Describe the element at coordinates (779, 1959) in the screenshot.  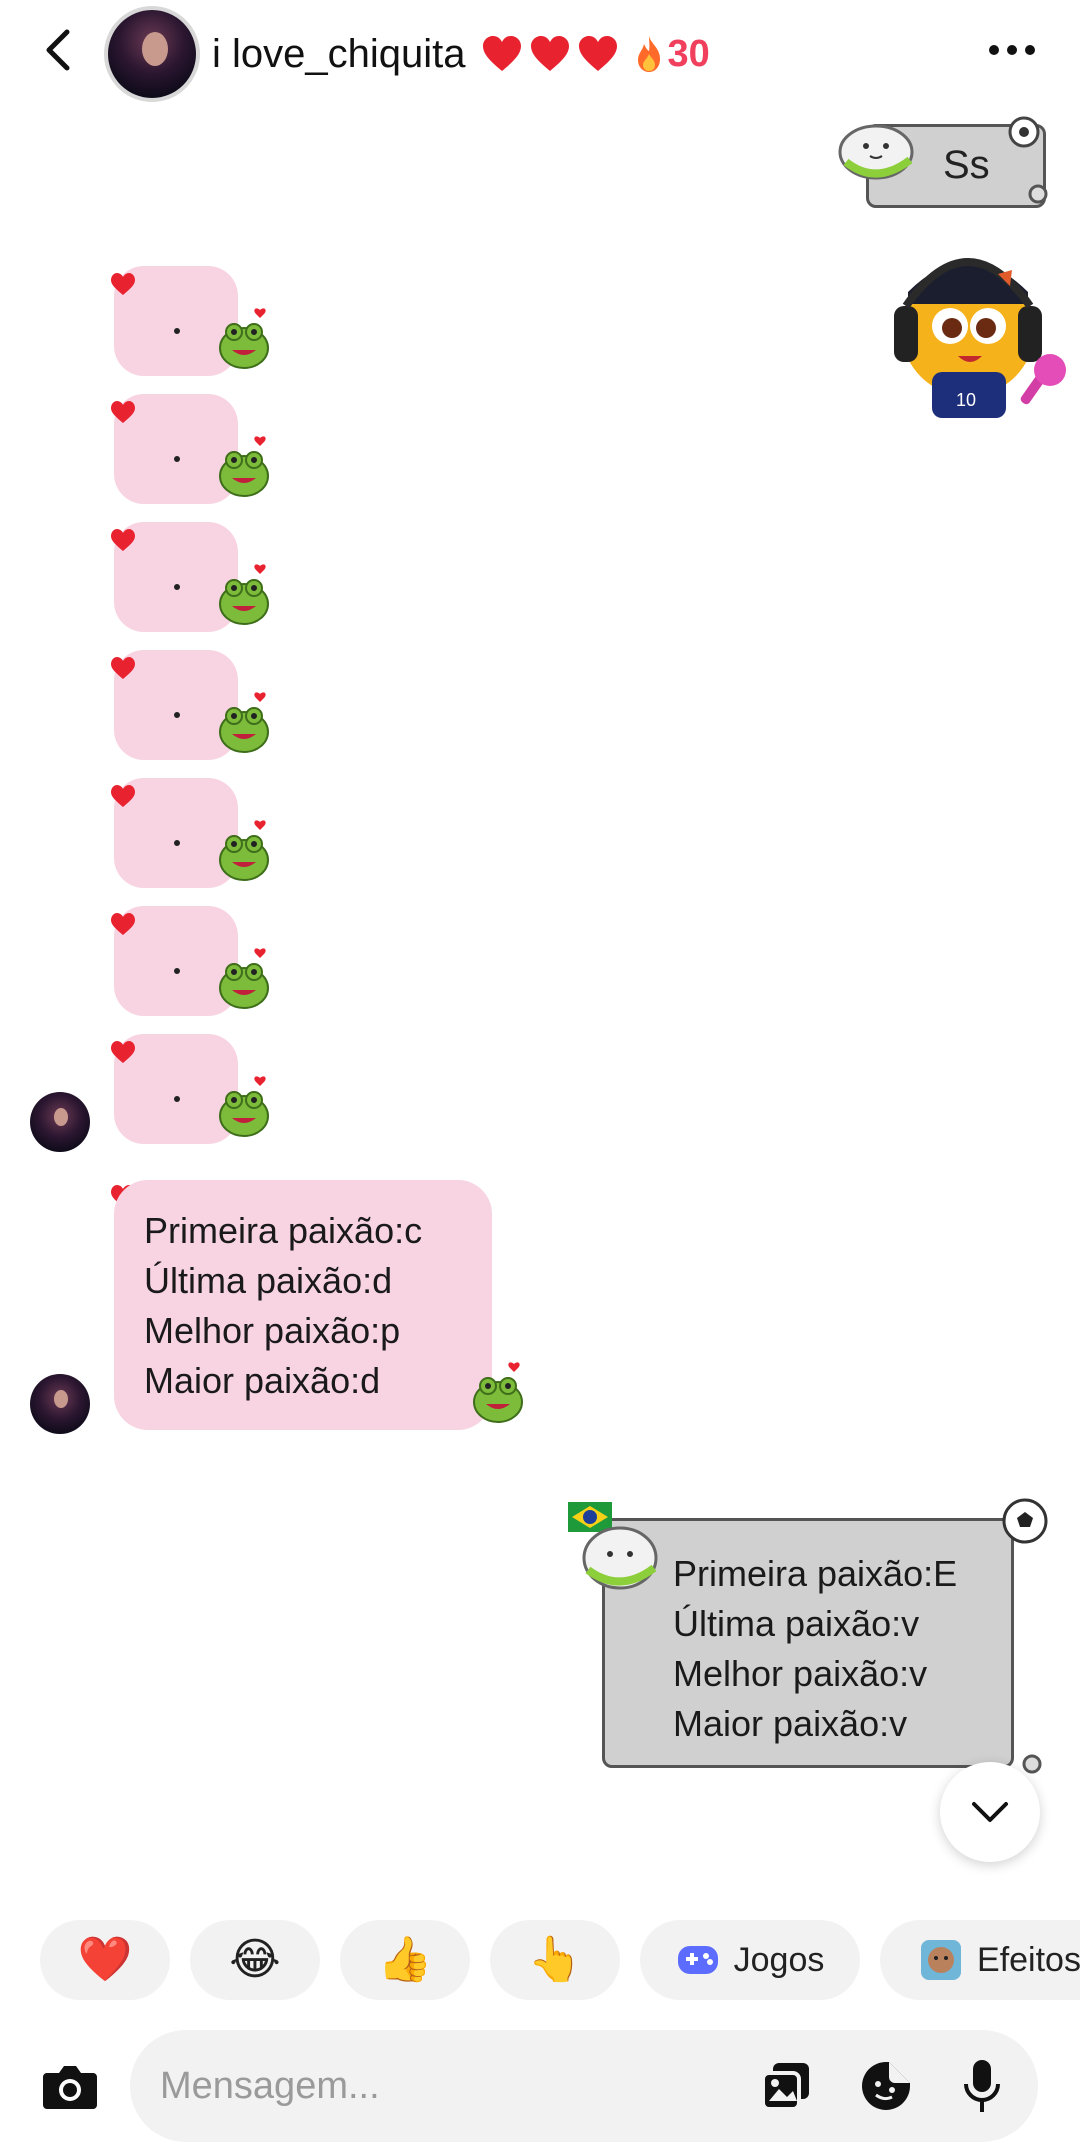
I see `games-label: Jogos` at that location.